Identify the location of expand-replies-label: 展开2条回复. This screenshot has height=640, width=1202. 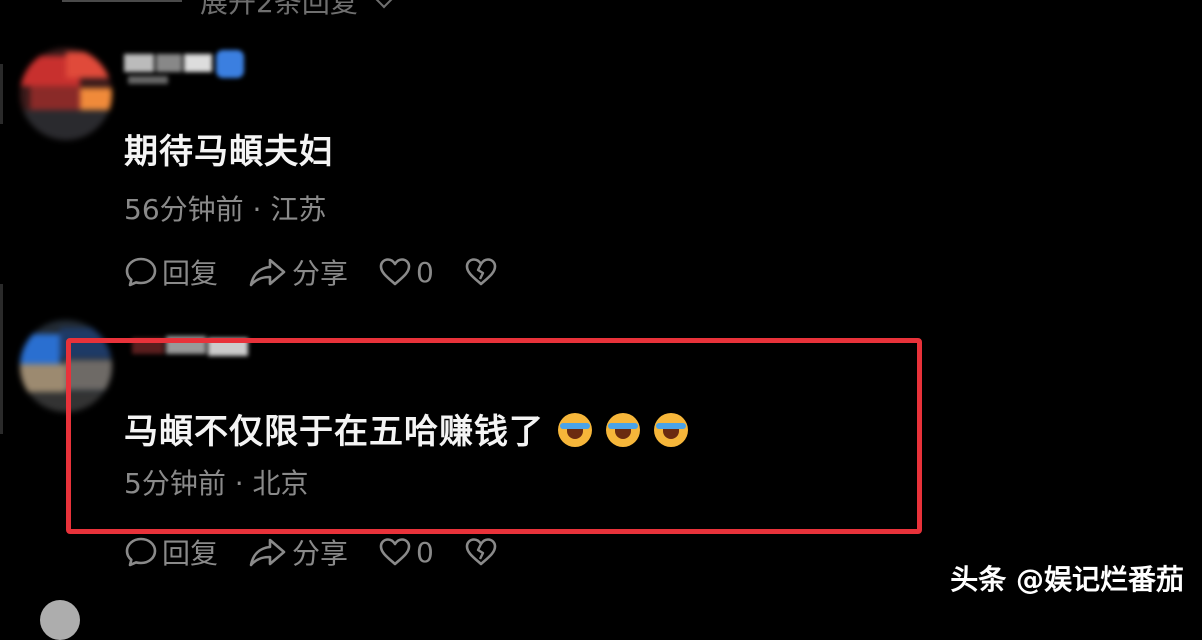
(279, 9).